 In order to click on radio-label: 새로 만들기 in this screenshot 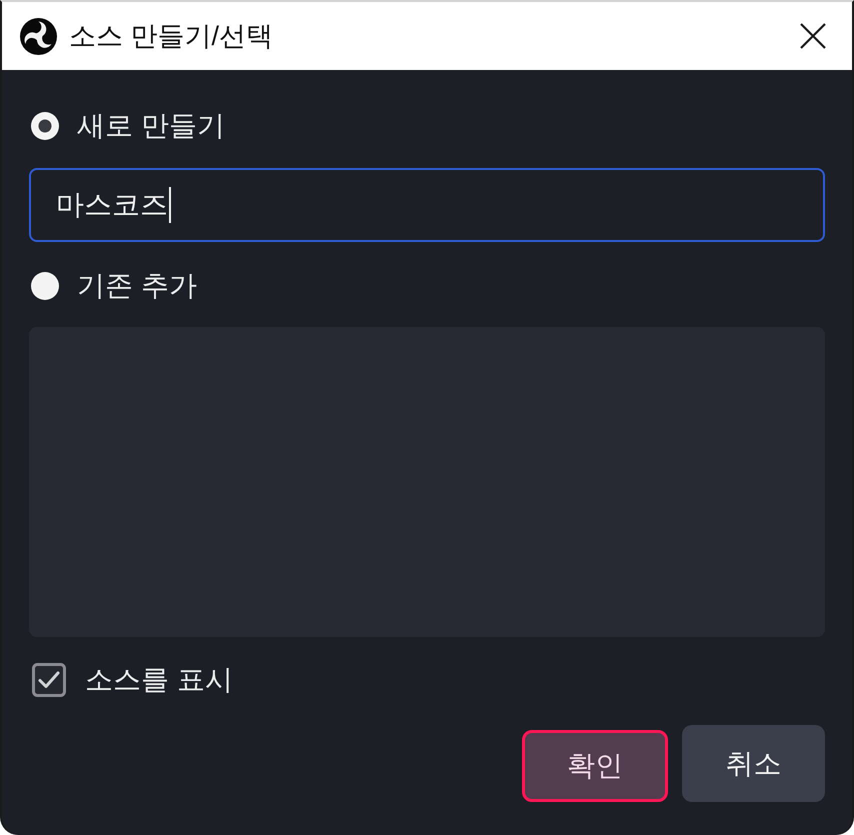, I will do `click(151, 126)`.